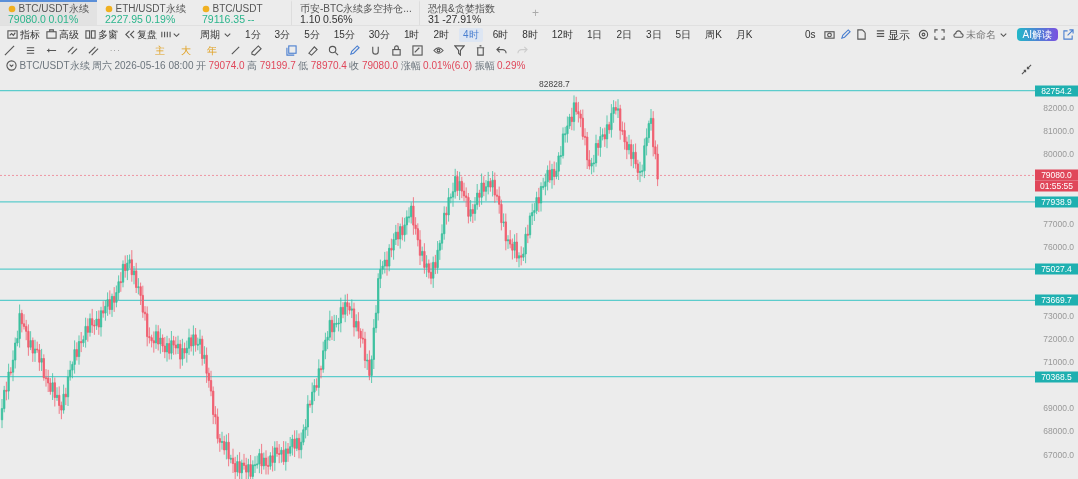 The width and height of the screenshot is (1078, 479). I want to click on ticker-symbol: BTC/USDT永续, so click(53, 8).